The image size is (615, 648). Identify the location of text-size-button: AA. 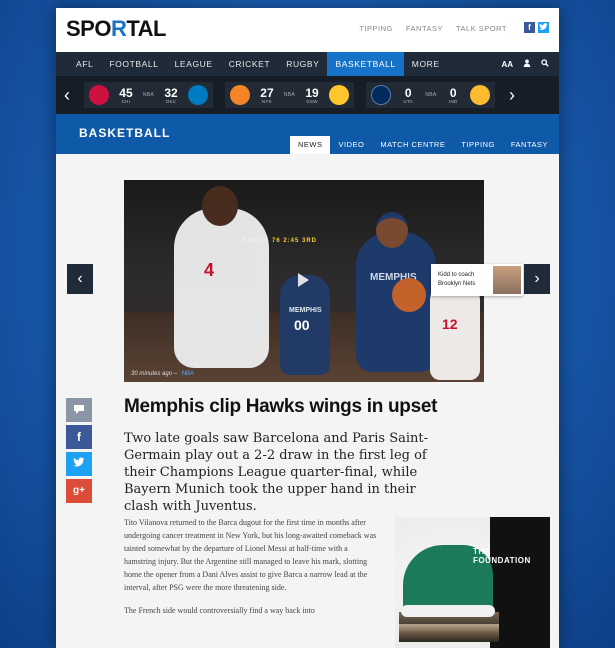
(507, 64).